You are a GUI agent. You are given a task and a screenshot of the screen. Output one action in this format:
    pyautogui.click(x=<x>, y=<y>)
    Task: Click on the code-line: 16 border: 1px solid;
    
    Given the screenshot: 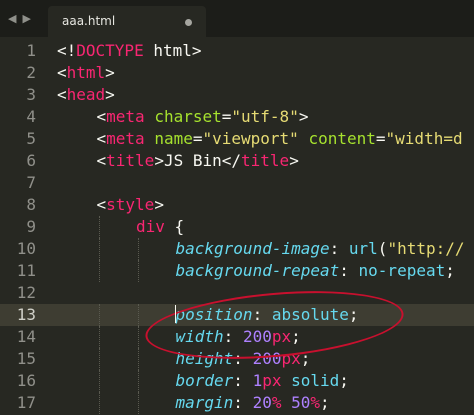 What is the action you would take?
    pyautogui.click(x=237, y=381)
    